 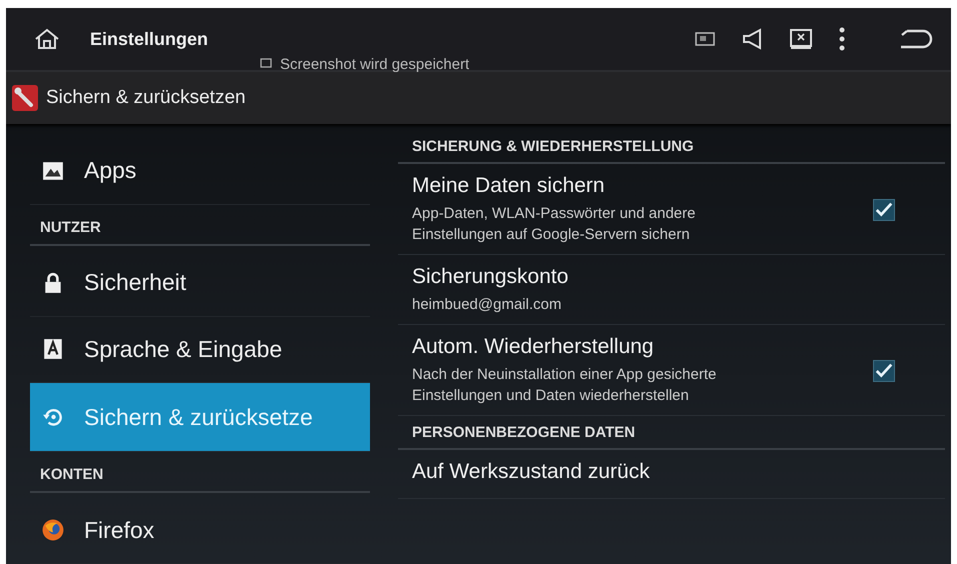 I want to click on wrench-icon, so click(x=25, y=98).